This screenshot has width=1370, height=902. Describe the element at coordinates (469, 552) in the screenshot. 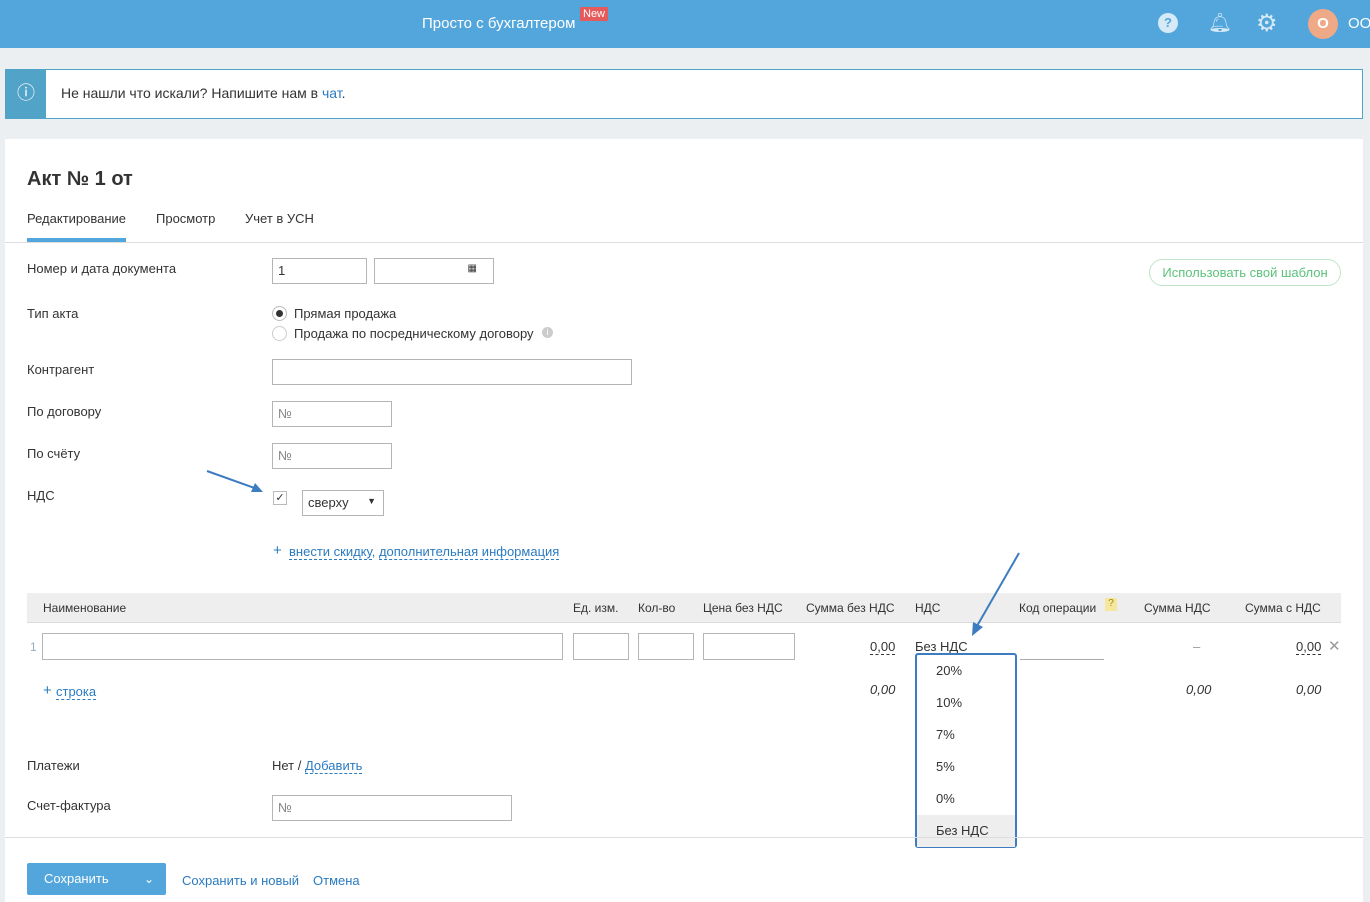

I see `extra-info-link: дополнительная информация` at that location.